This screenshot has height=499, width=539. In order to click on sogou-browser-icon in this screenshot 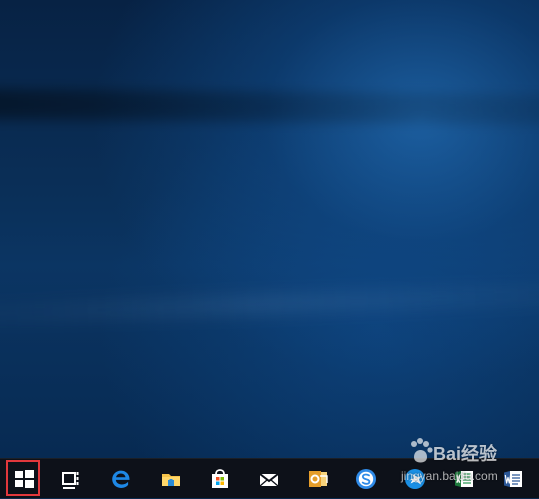, I will do `click(366, 479)`.